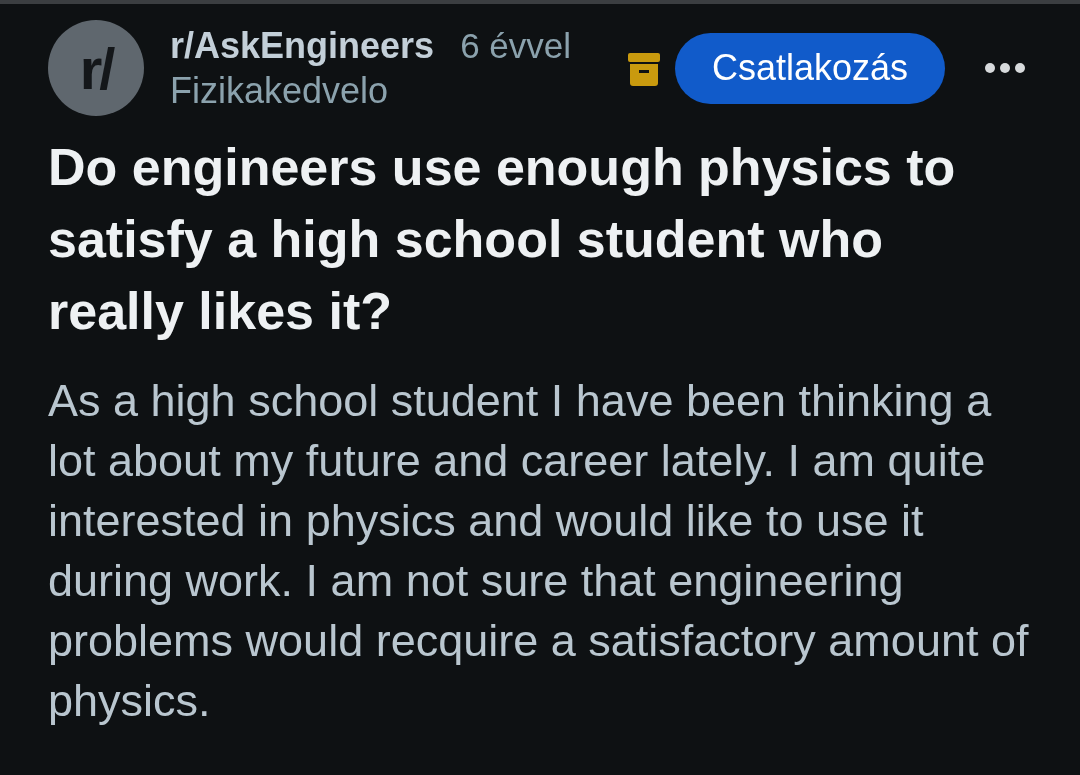 The width and height of the screenshot is (1080, 775). I want to click on post-age: 6 évvel, so click(516, 46).